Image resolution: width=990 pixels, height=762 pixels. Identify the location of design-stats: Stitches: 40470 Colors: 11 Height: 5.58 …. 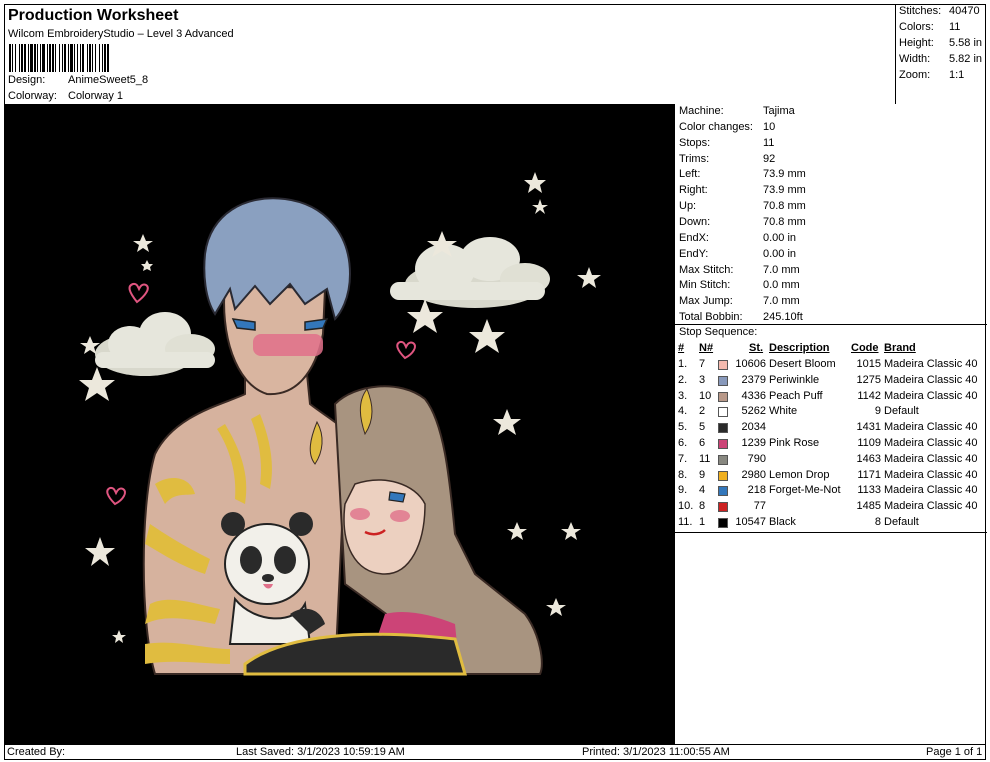
(940, 54).